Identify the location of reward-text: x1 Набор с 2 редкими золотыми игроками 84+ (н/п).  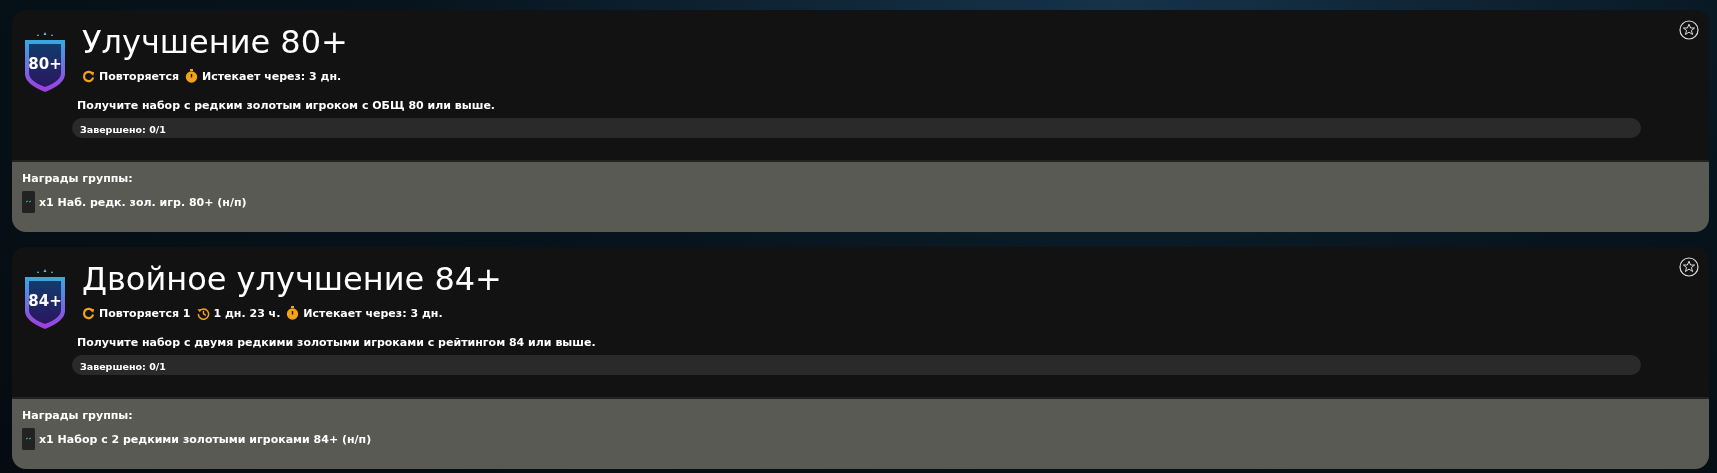
(205, 439).